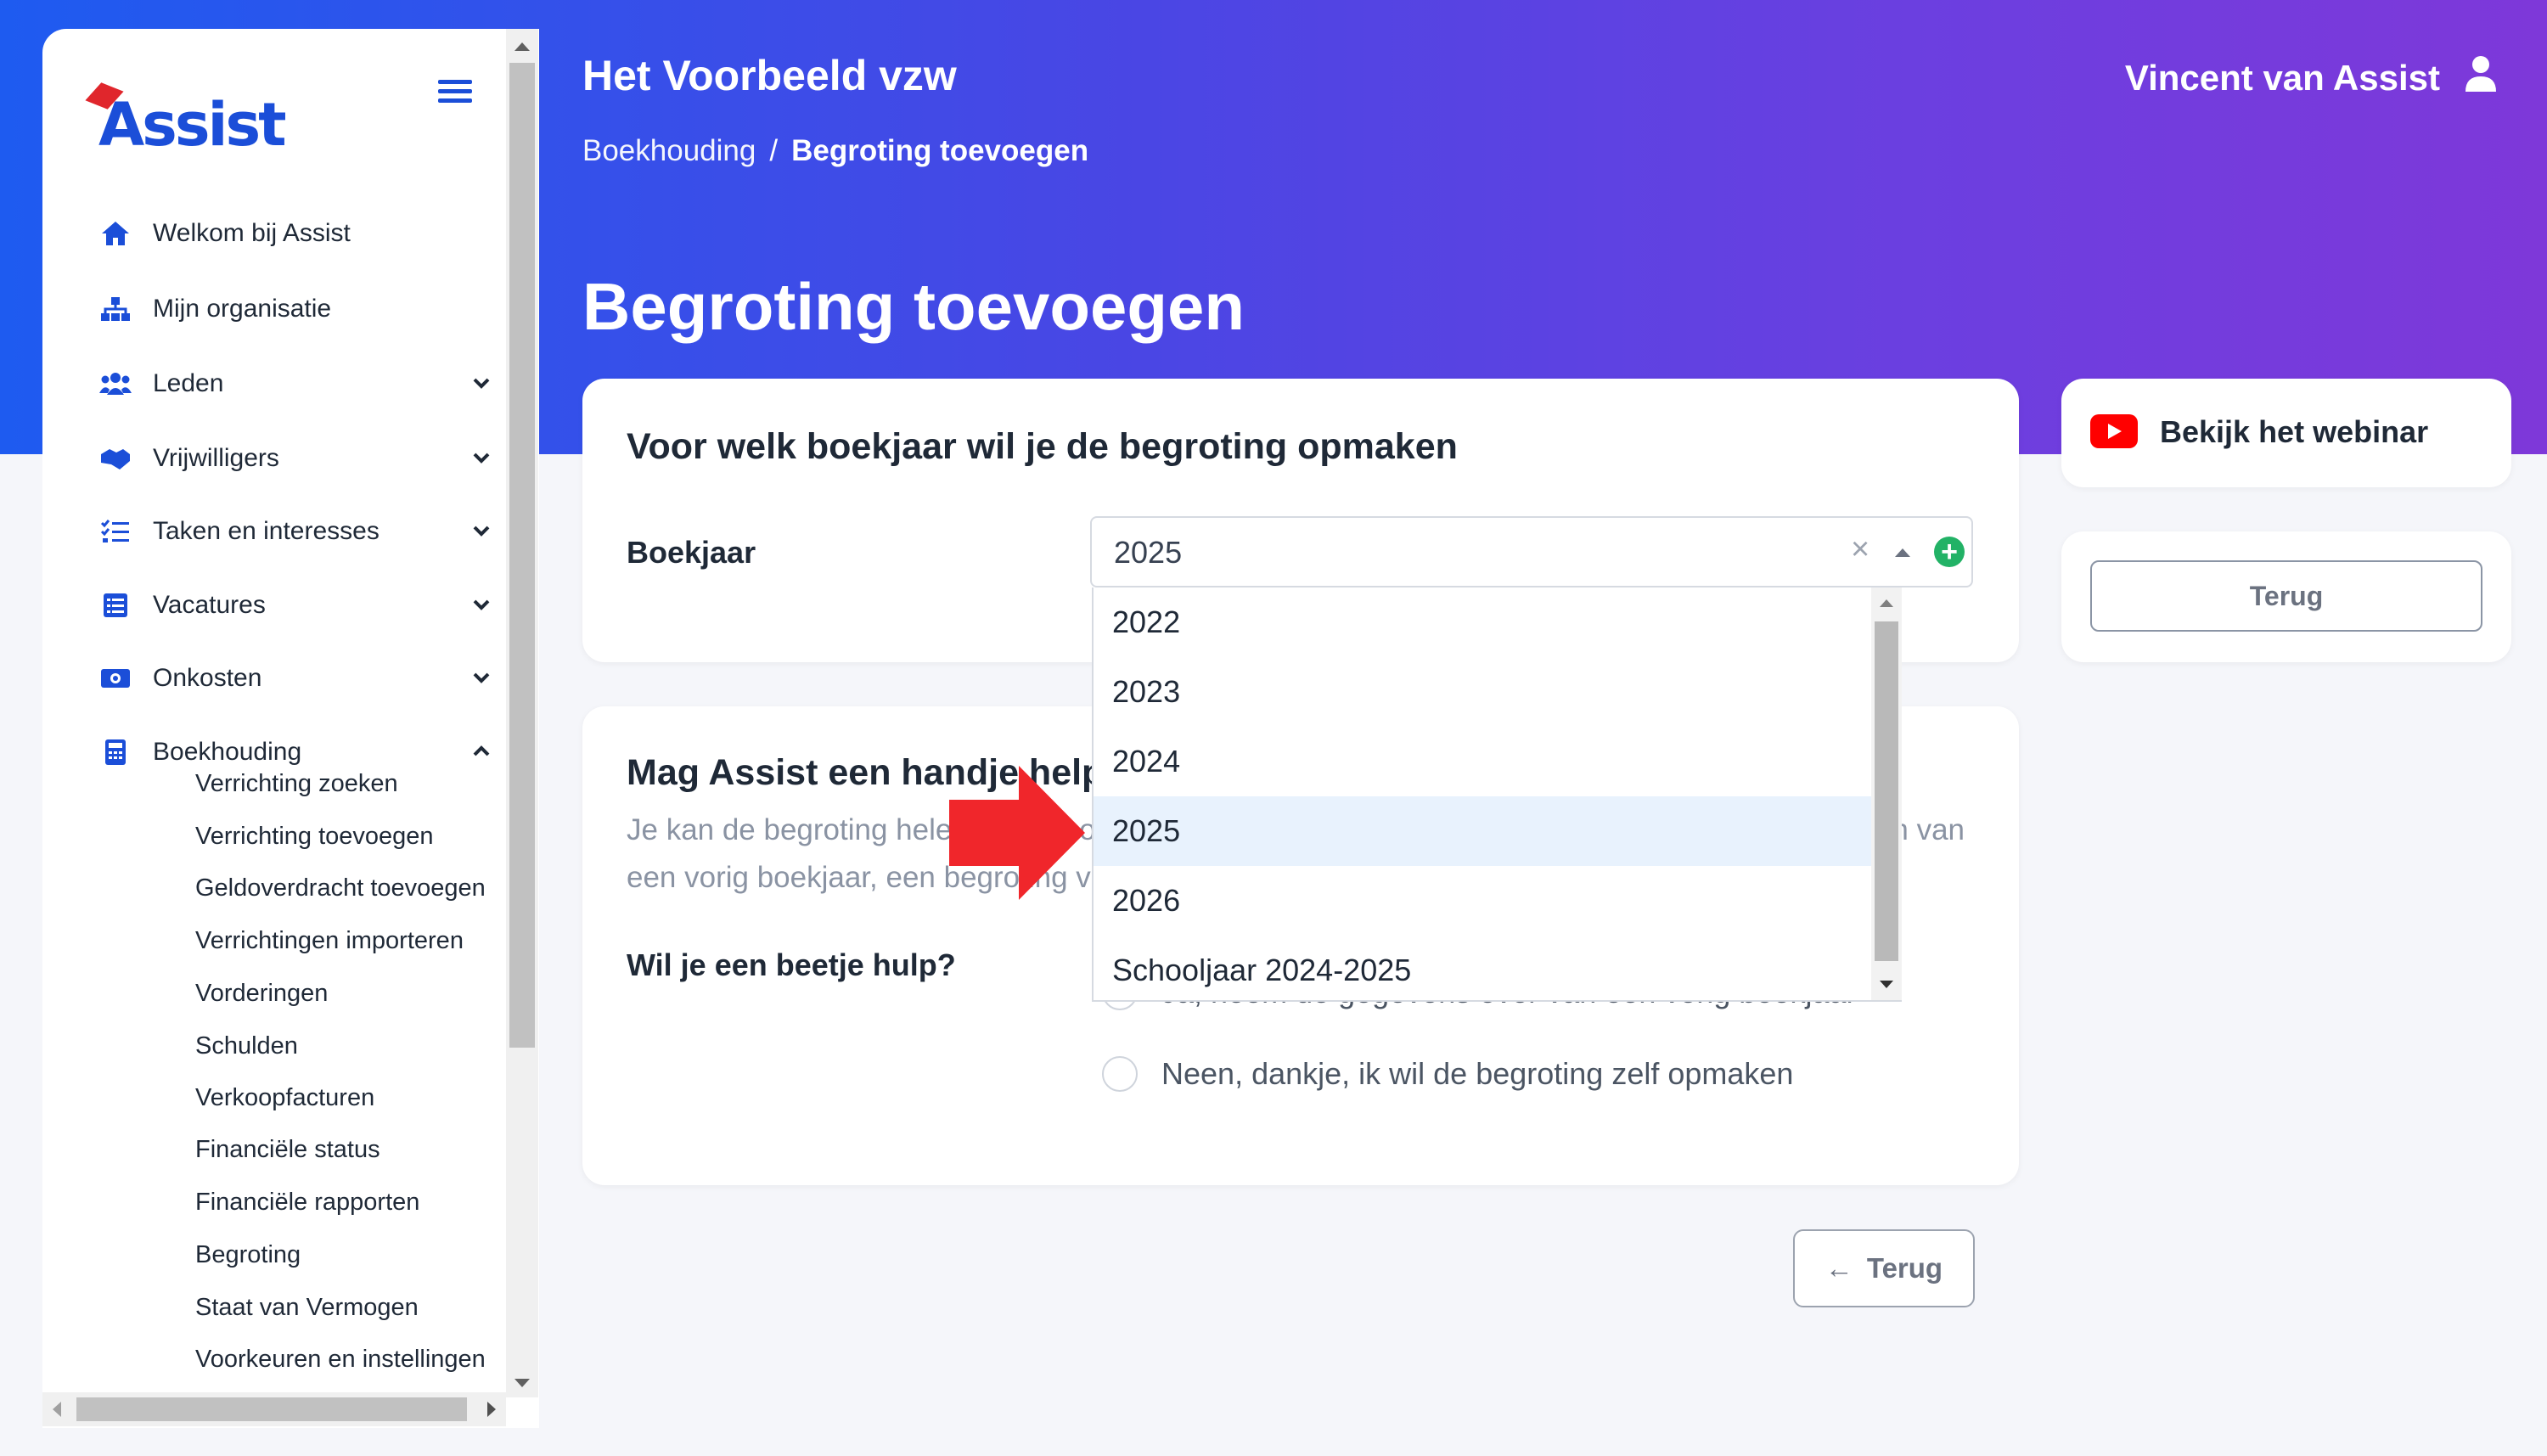 This screenshot has height=1456, width=2547. I want to click on boekjaar-select: 2025 × +, so click(1531, 551).